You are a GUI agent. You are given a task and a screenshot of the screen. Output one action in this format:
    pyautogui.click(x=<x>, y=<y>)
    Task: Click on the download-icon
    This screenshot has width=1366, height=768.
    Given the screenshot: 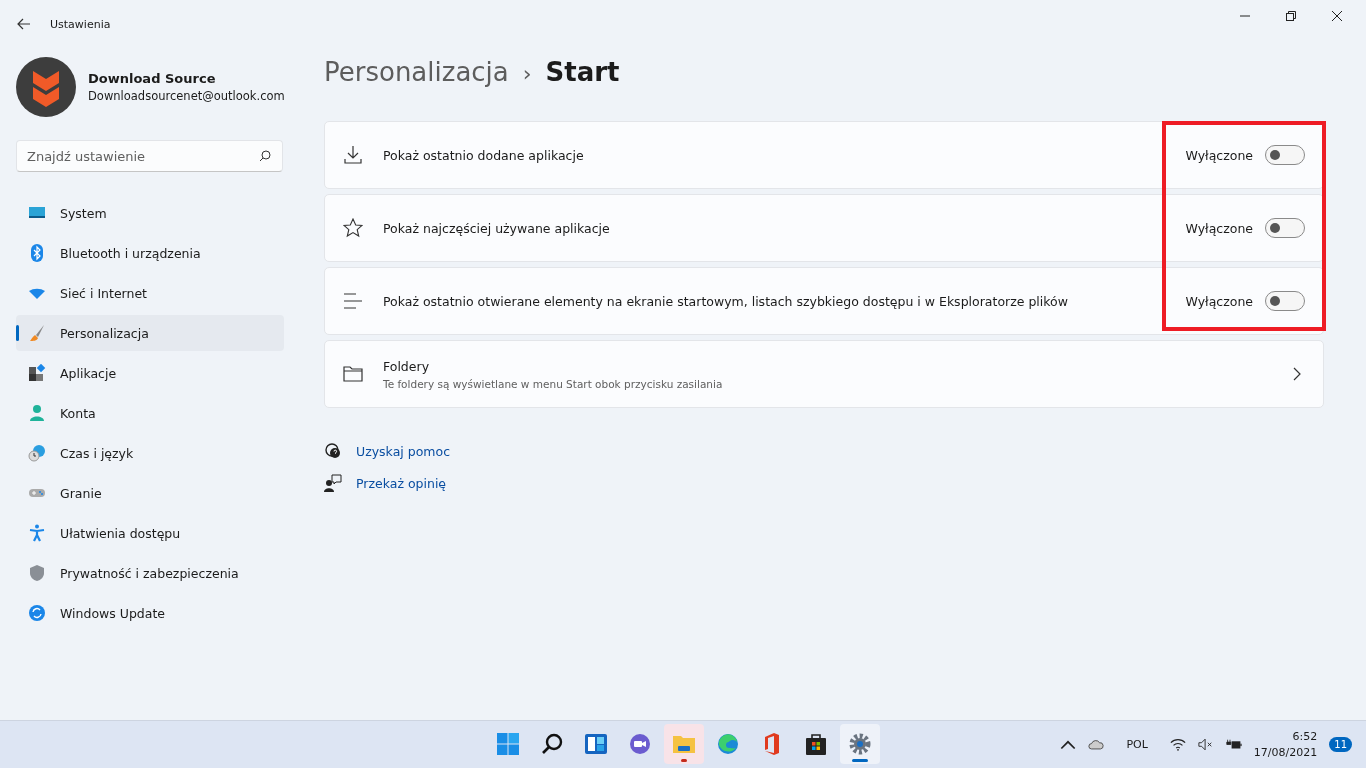 What is the action you would take?
    pyautogui.click(x=353, y=155)
    